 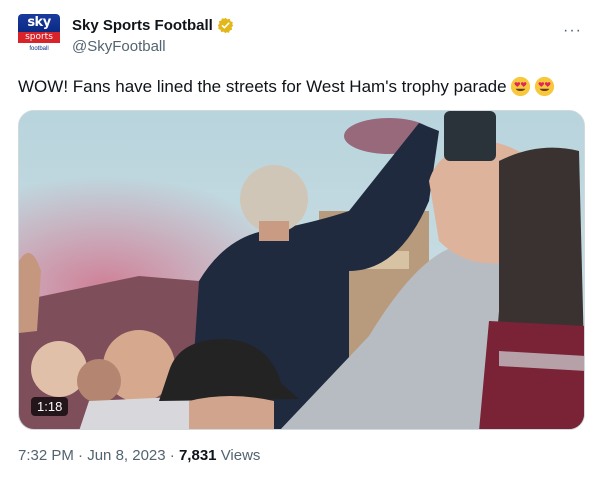 I want to click on avatar-logo-sky: sky, so click(x=39, y=23).